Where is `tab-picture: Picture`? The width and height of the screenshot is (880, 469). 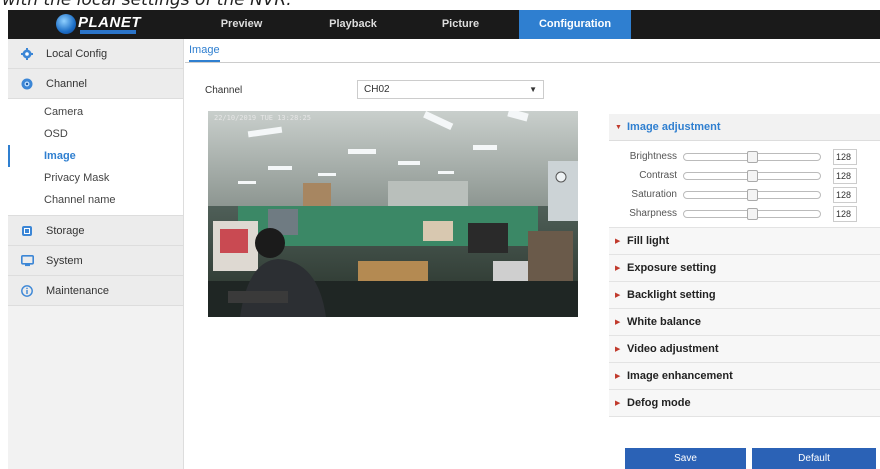
tab-picture: Picture is located at coordinates (460, 24).